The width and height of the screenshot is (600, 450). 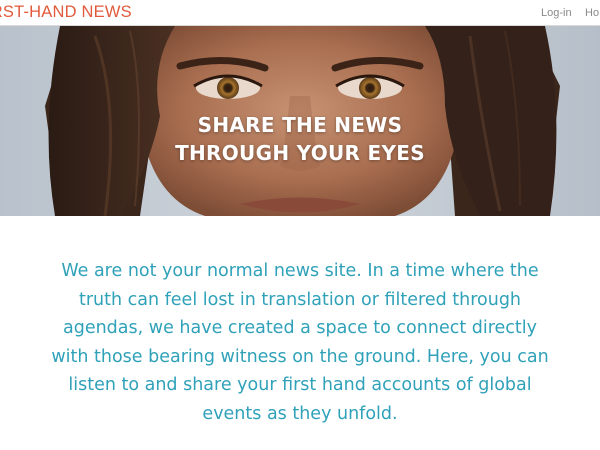 I want to click on hero-headline: SHARE THE NEWS THROUGH YOUR EYES, so click(x=300, y=139).